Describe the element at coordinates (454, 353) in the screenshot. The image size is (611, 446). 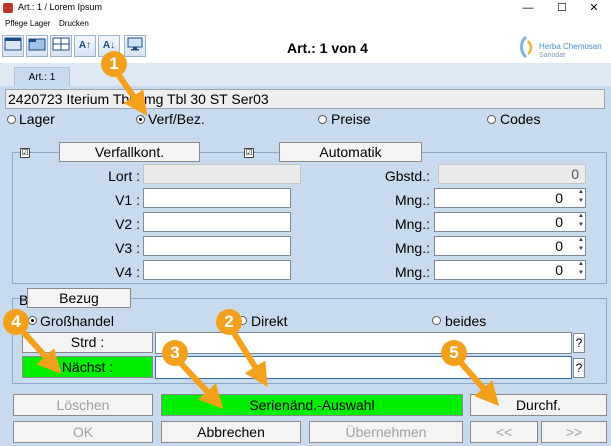
I see `callout-badge-5: 5` at that location.